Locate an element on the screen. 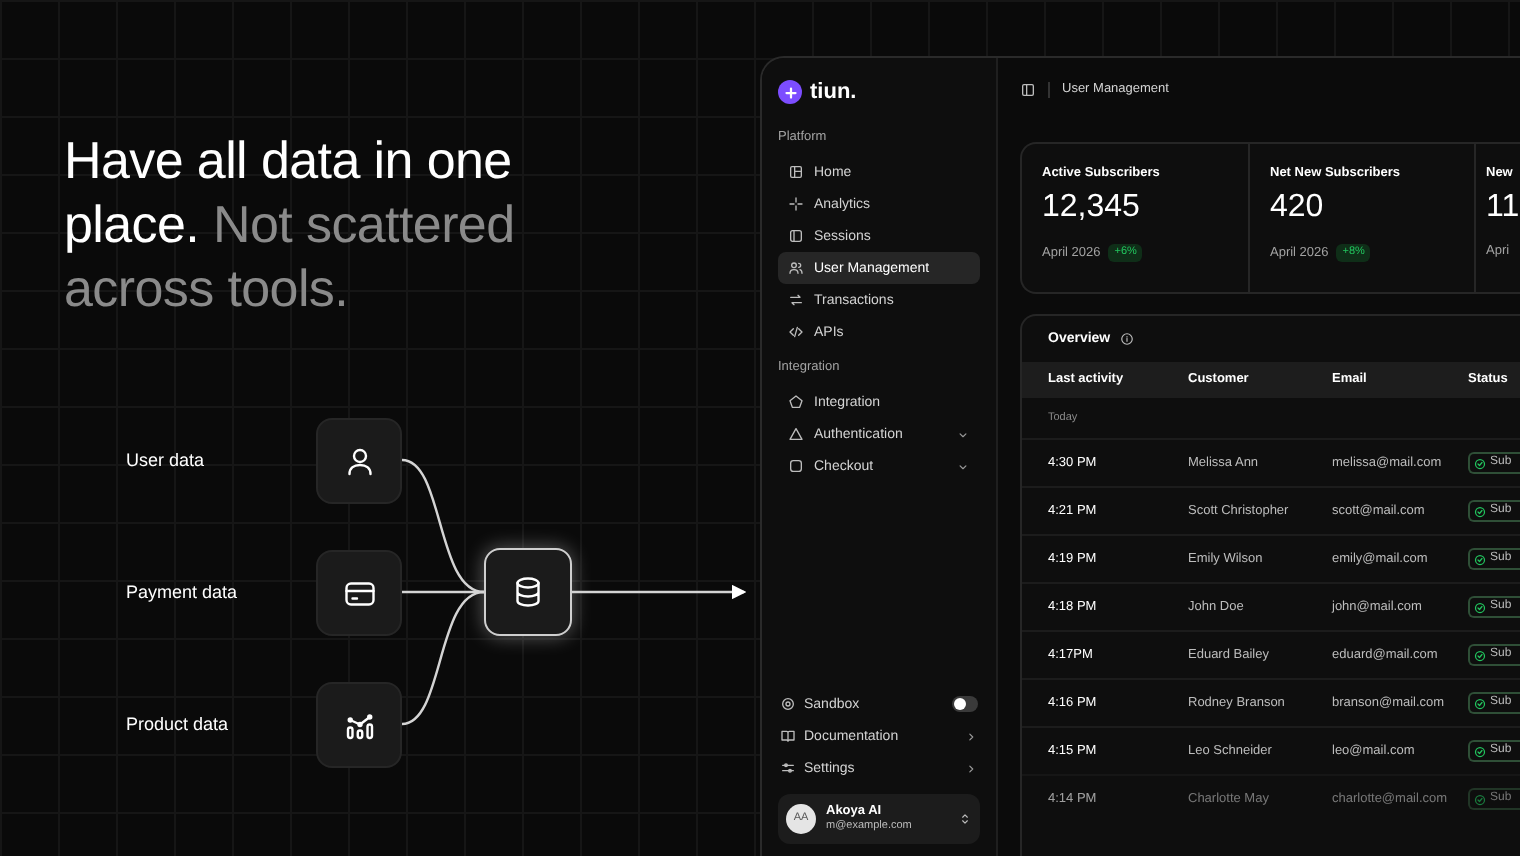  headline: Have all data in one place. Not scattered across tools. is located at coordinates (290, 224).